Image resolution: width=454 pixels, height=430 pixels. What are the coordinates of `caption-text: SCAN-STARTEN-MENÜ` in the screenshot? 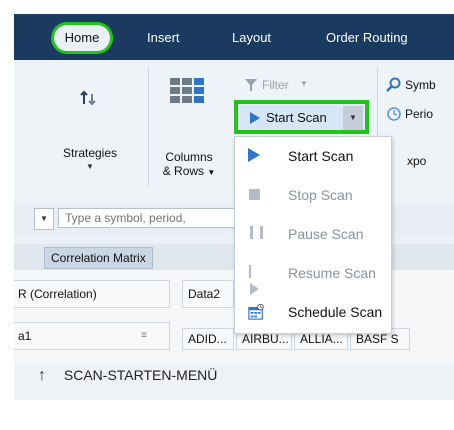 It's located at (140, 375).